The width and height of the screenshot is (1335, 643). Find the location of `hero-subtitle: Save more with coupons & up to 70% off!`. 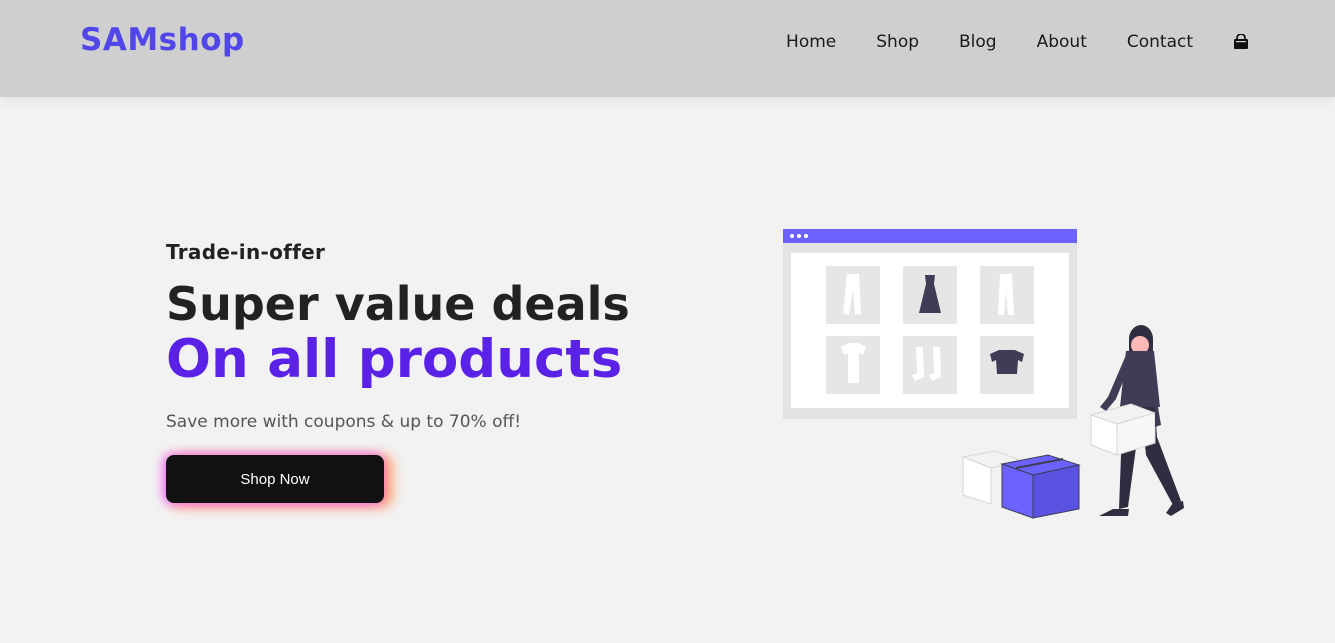

hero-subtitle: Save more with coupons & up to 70% off! is located at coordinates (344, 422).